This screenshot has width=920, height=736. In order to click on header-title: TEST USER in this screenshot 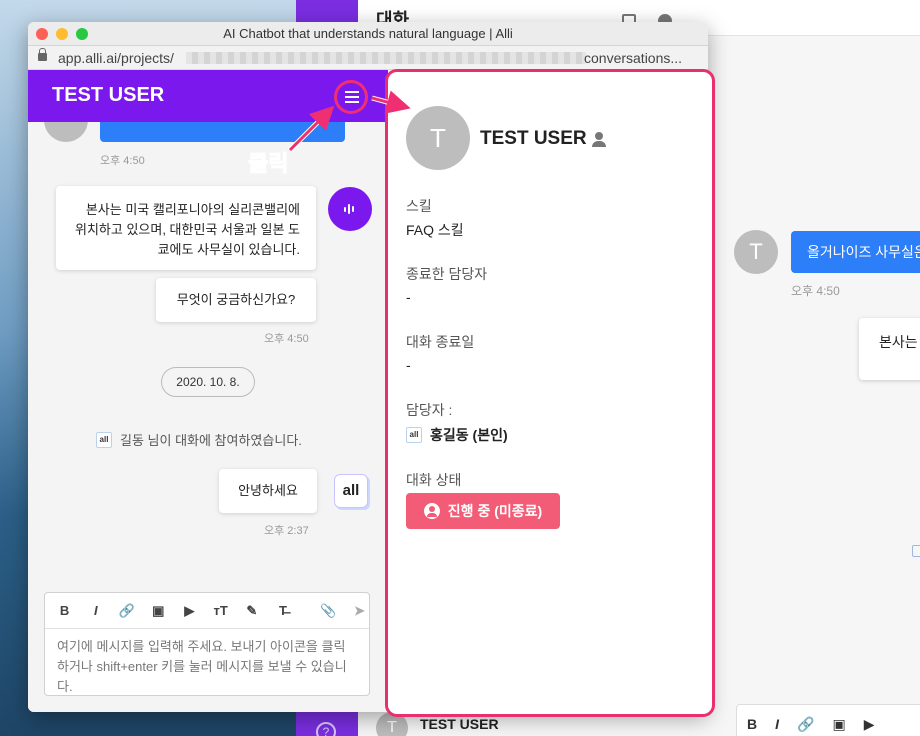, I will do `click(108, 95)`.